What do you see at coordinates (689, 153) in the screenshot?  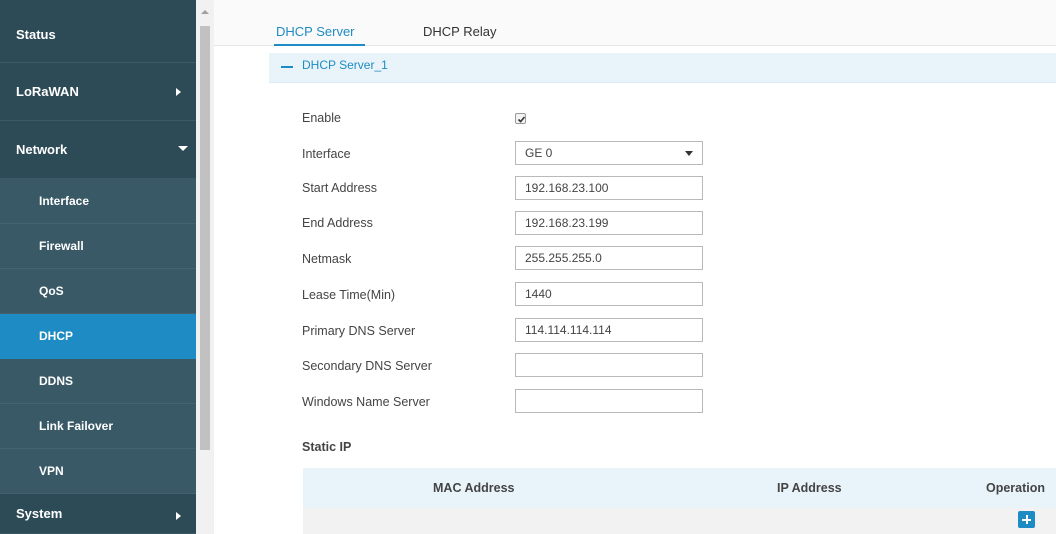 I see `dropdown-arrow-icon` at bounding box center [689, 153].